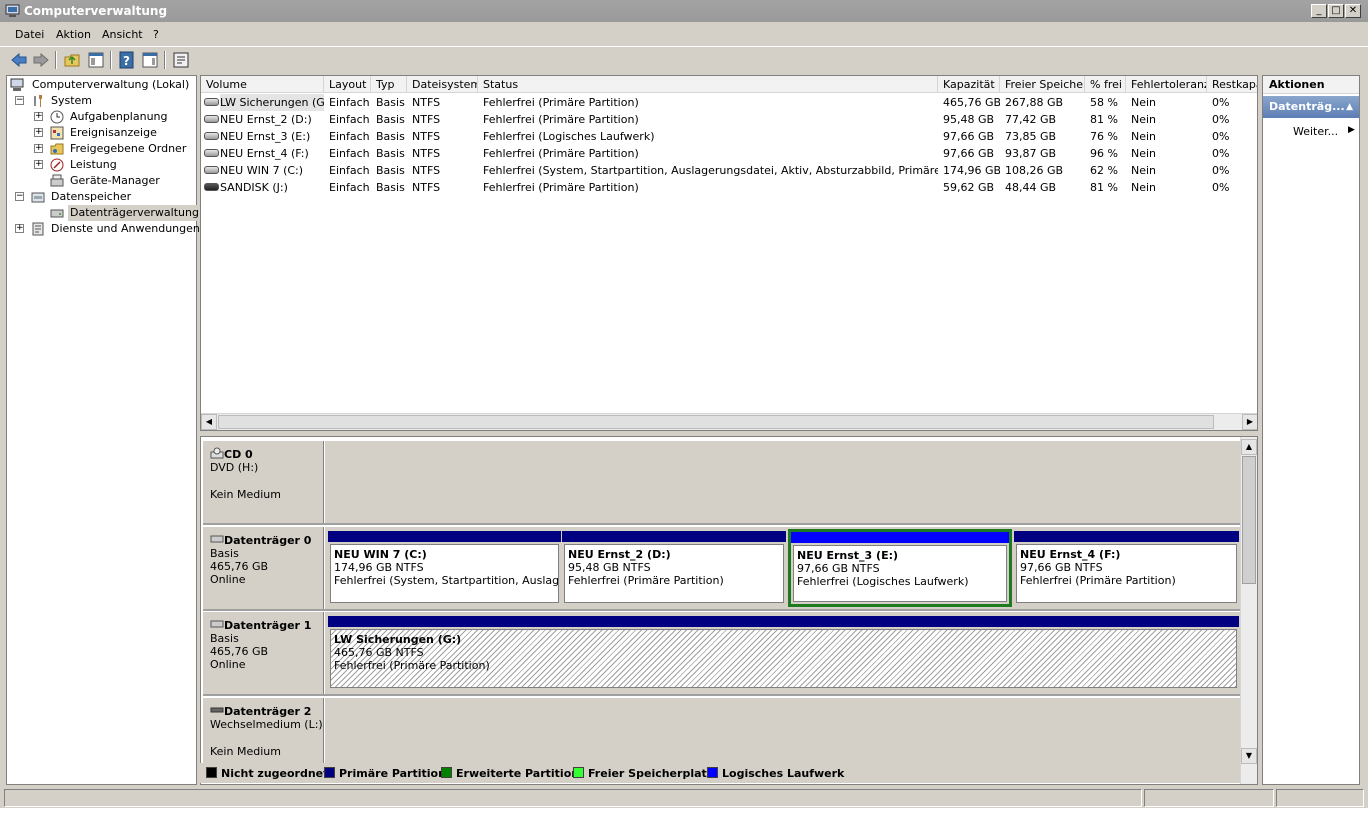 The height and width of the screenshot is (814, 1368). What do you see at coordinates (100, 197) in the screenshot?
I see `tree-item-datenspeicher: − Datenspeicher` at bounding box center [100, 197].